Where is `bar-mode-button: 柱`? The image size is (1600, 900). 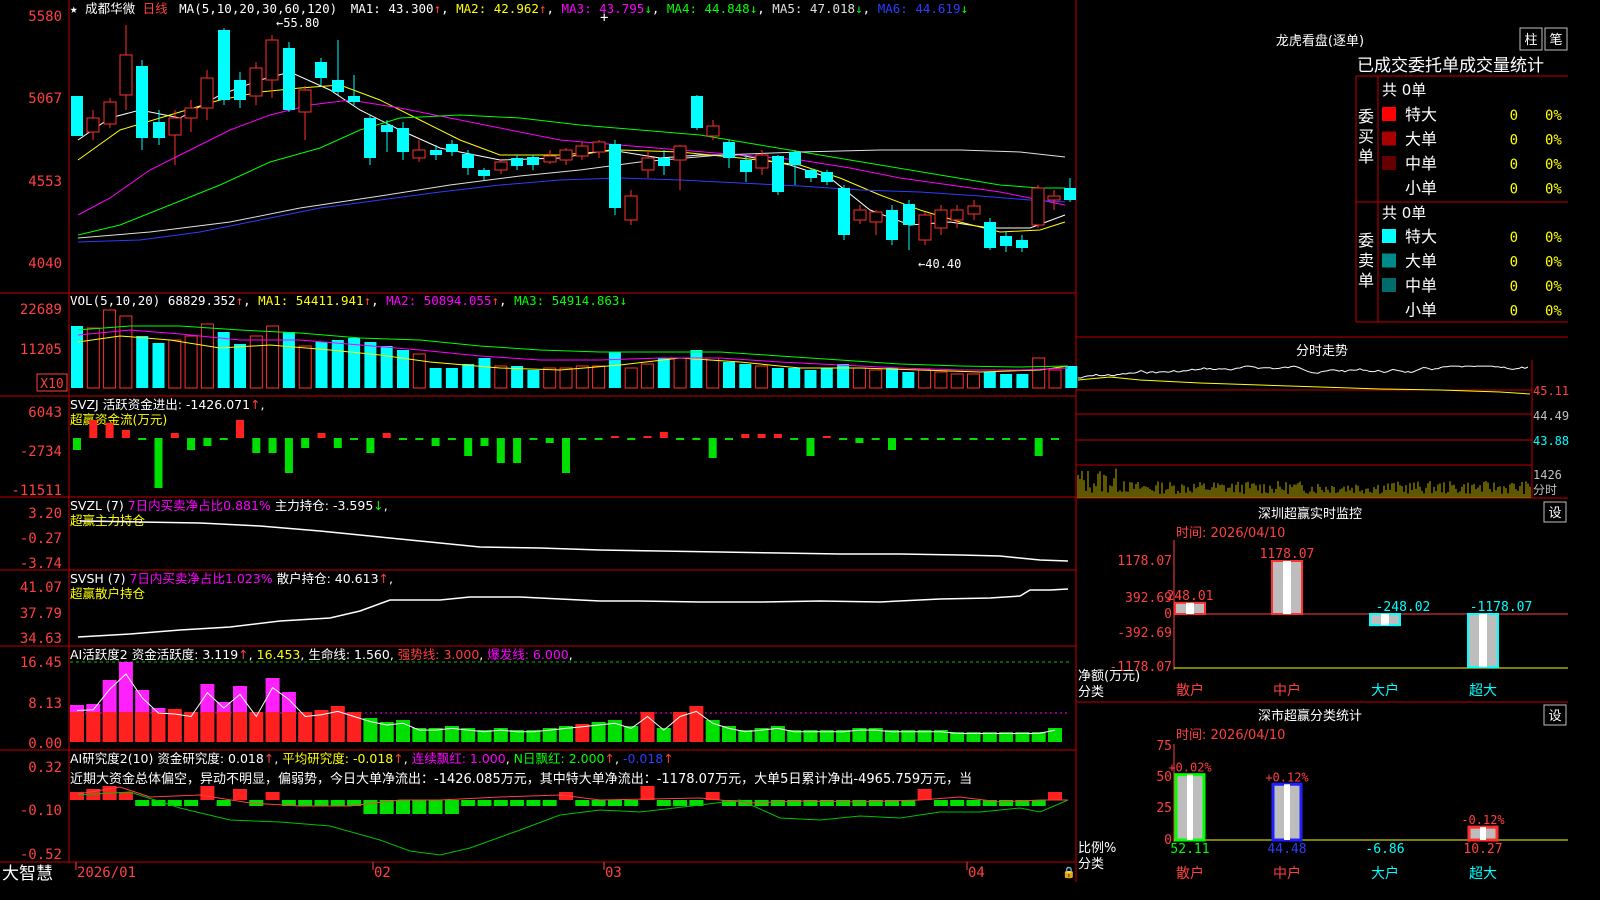 bar-mode-button: 柱 is located at coordinates (1531, 39).